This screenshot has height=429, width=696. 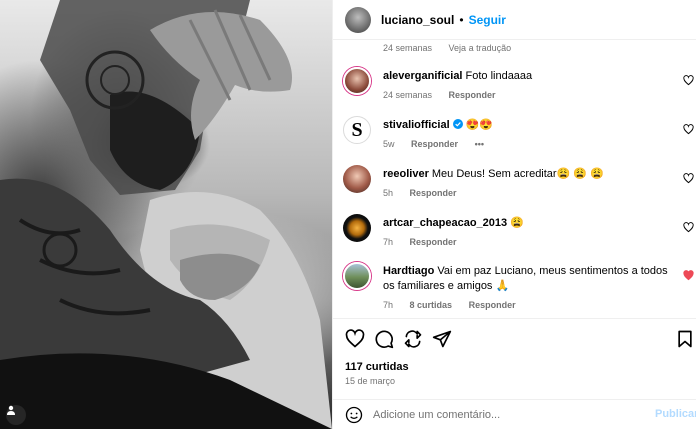 I want to click on author-avatar, so click(x=358, y=19).